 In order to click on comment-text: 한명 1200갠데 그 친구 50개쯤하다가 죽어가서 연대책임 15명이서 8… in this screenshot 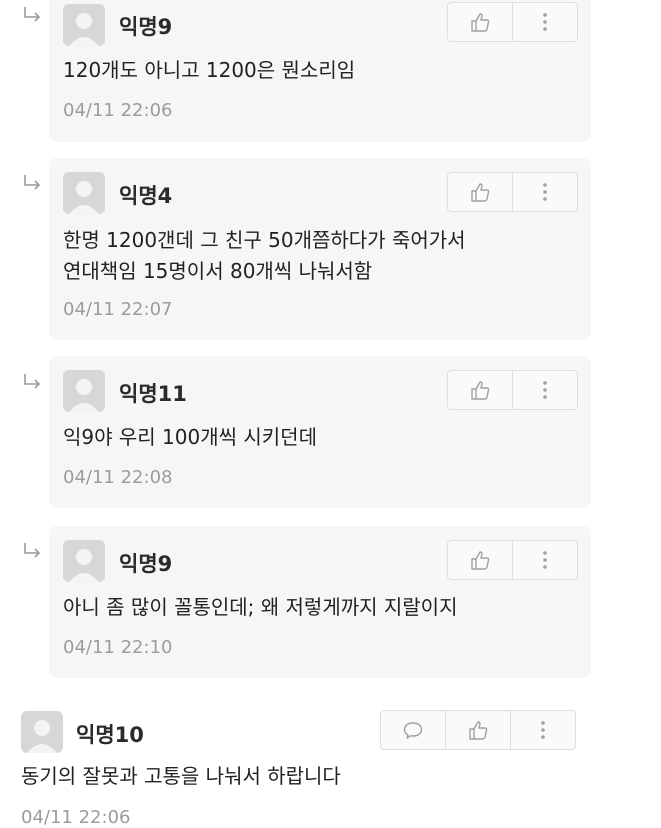, I will do `click(264, 255)`.